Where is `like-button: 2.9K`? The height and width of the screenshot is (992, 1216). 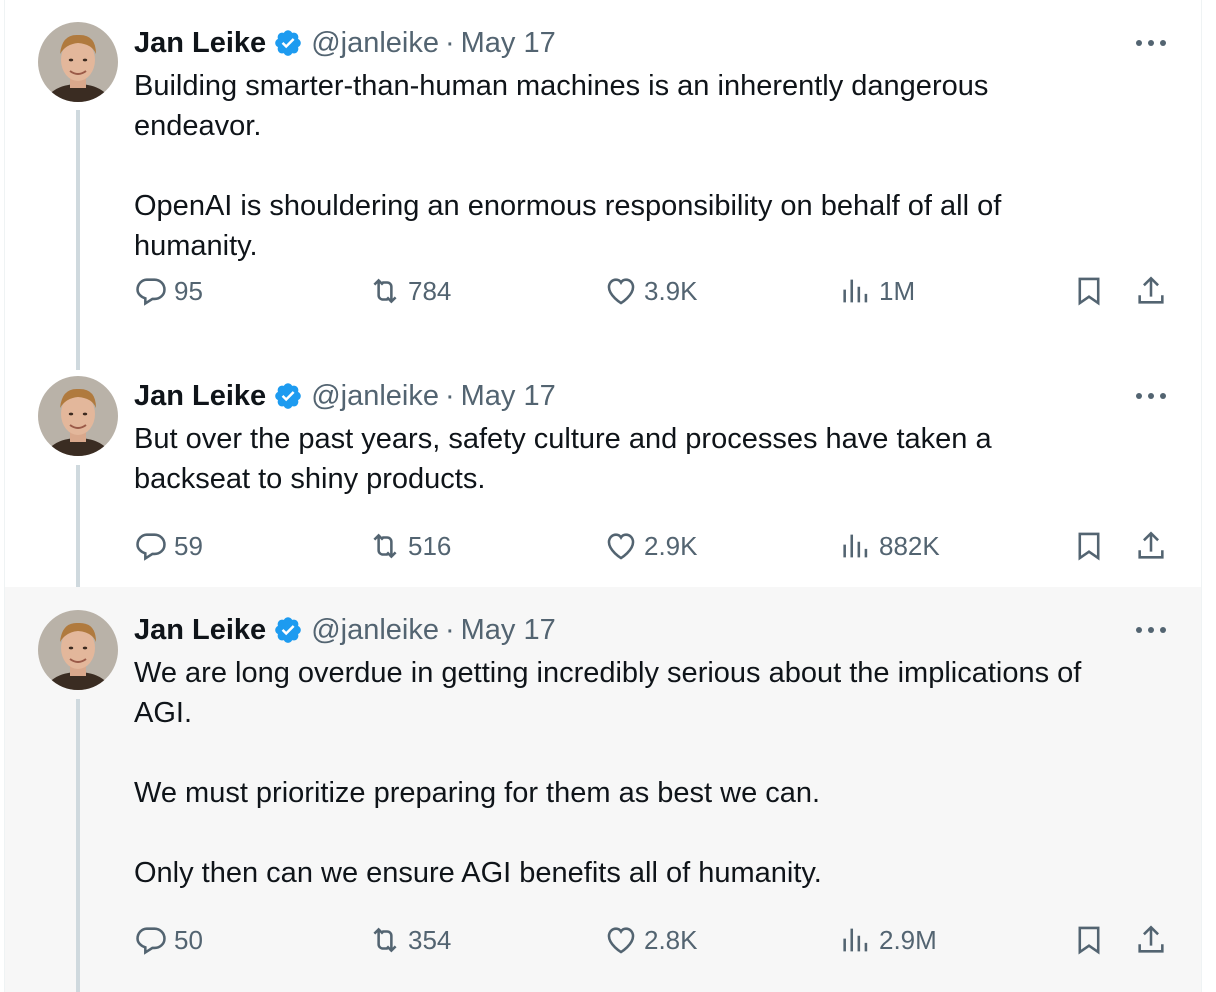 like-button: 2.9K is located at coordinates (651, 546).